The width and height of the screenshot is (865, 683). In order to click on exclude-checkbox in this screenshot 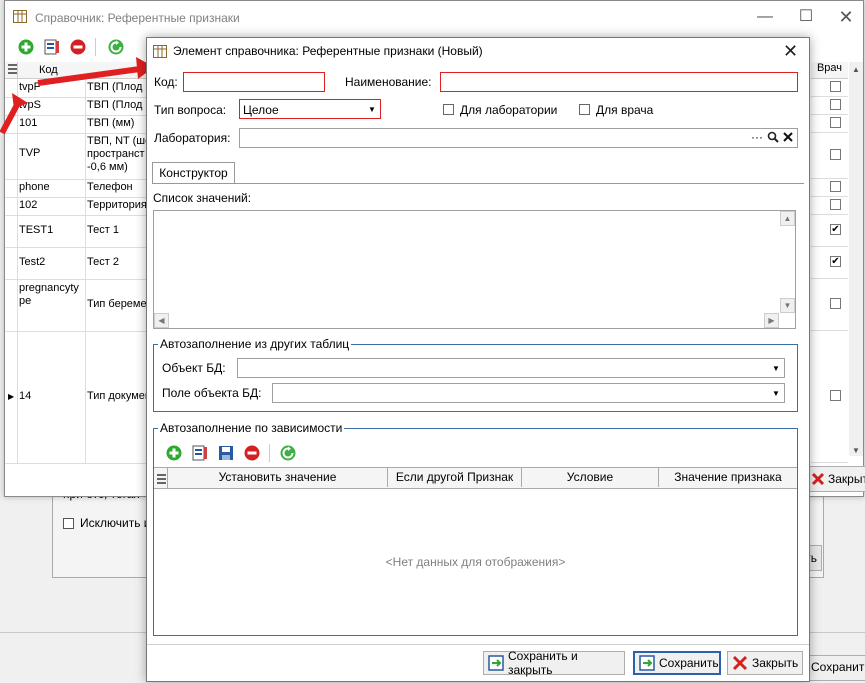, I will do `click(68, 523)`.